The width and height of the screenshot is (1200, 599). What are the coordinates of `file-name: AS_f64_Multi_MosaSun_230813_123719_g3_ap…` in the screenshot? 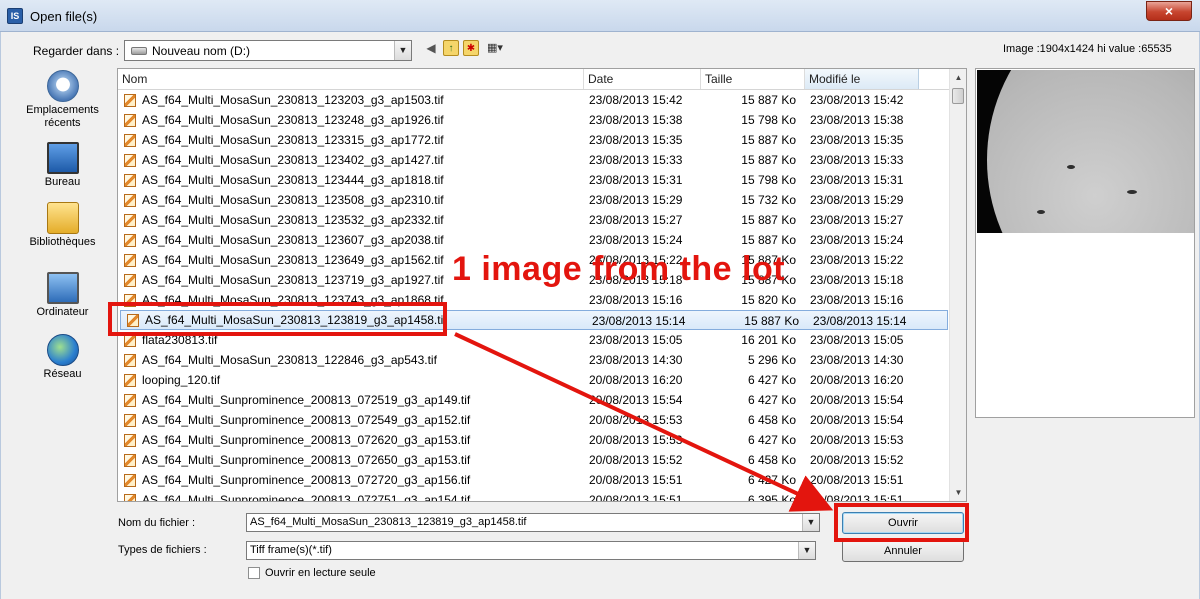 It's located at (293, 280).